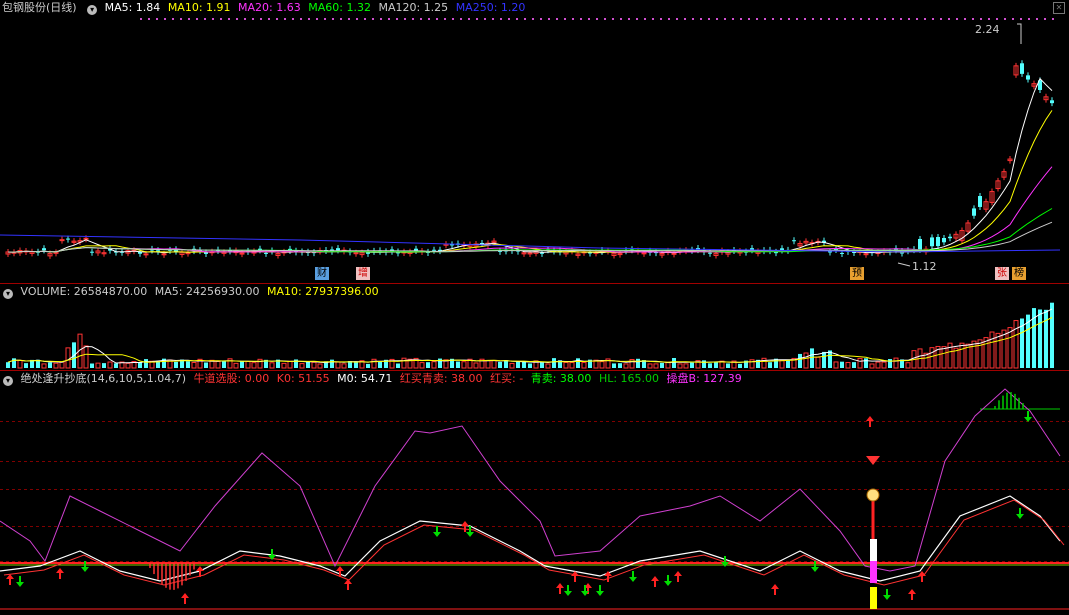  What do you see at coordinates (857, 273) in the screenshot?
I see `tag-yu: 预` at bounding box center [857, 273].